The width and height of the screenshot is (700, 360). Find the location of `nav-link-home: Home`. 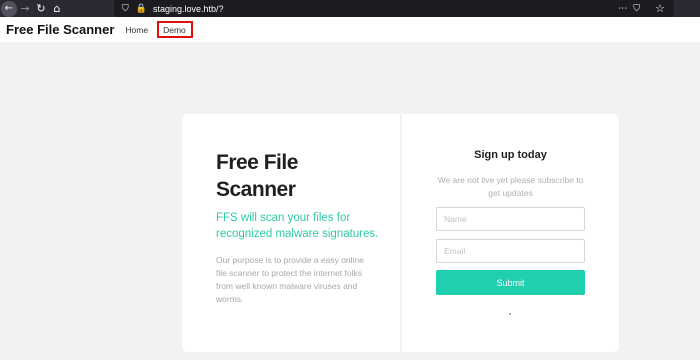

nav-link-home: Home is located at coordinates (136, 30).